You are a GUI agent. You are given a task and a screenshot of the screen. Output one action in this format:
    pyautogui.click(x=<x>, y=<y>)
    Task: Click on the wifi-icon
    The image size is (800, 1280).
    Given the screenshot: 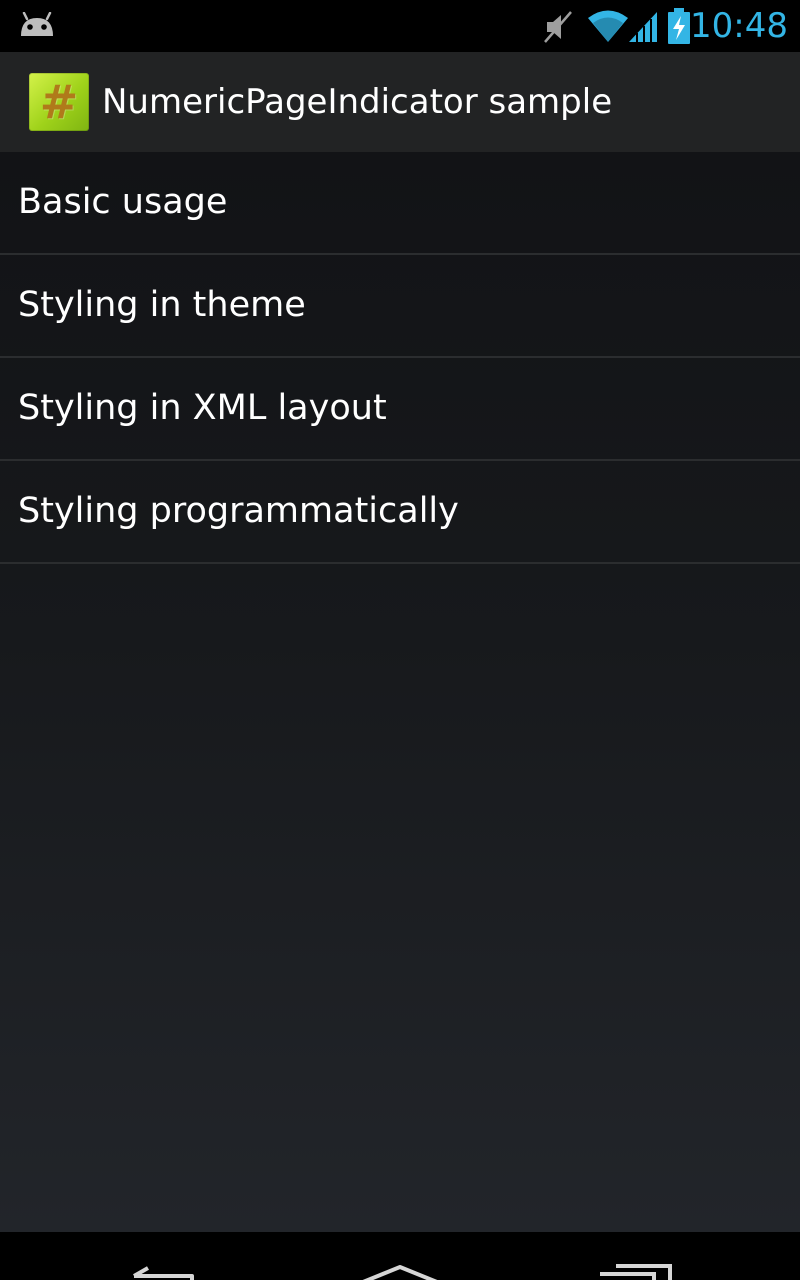 What is the action you would take?
    pyautogui.click(x=608, y=28)
    